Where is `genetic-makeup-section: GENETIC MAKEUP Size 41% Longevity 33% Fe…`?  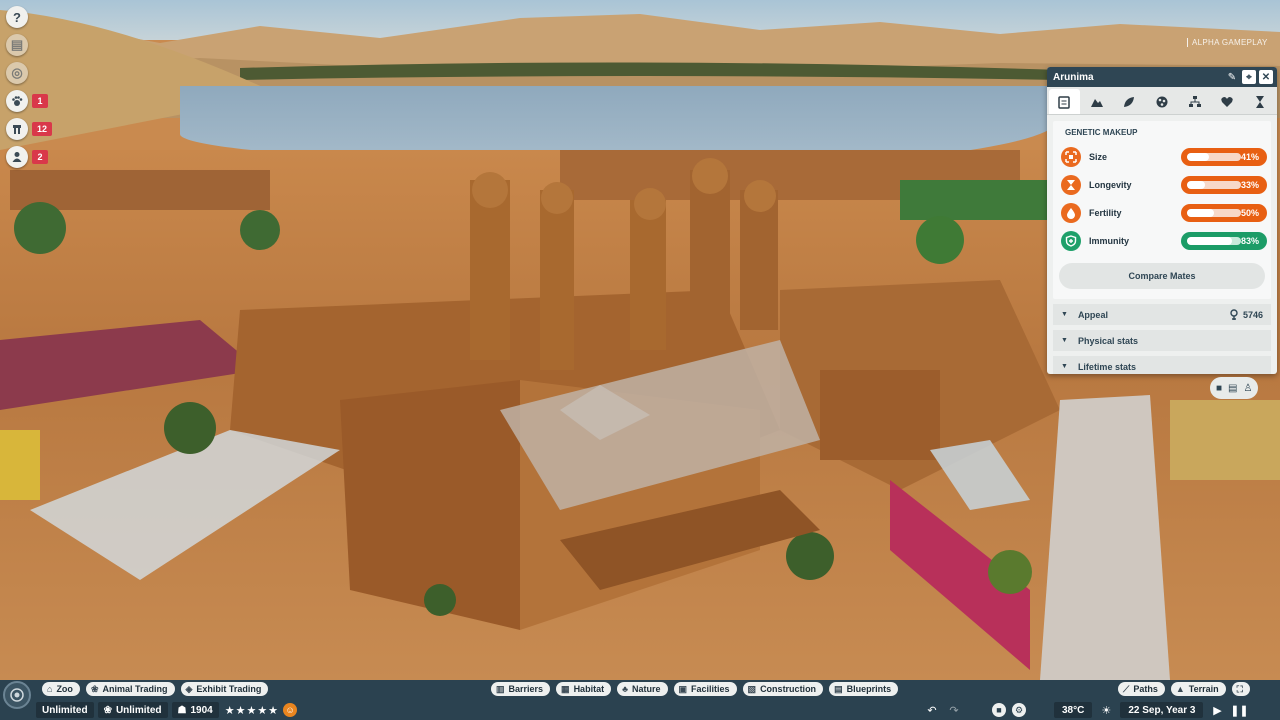 genetic-makeup-section: GENETIC MAKEUP Size 41% Longevity 33% Fe… is located at coordinates (1162, 210).